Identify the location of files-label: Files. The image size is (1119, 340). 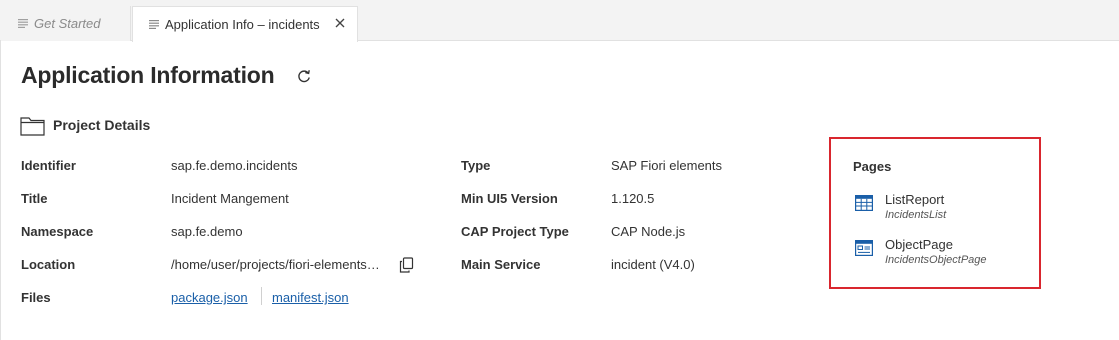
(36, 297).